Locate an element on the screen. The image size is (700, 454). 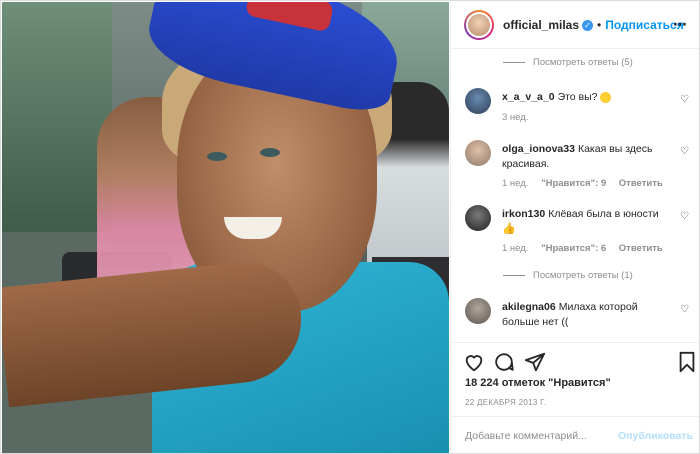
author-avatar is located at coordinates (479, 25).